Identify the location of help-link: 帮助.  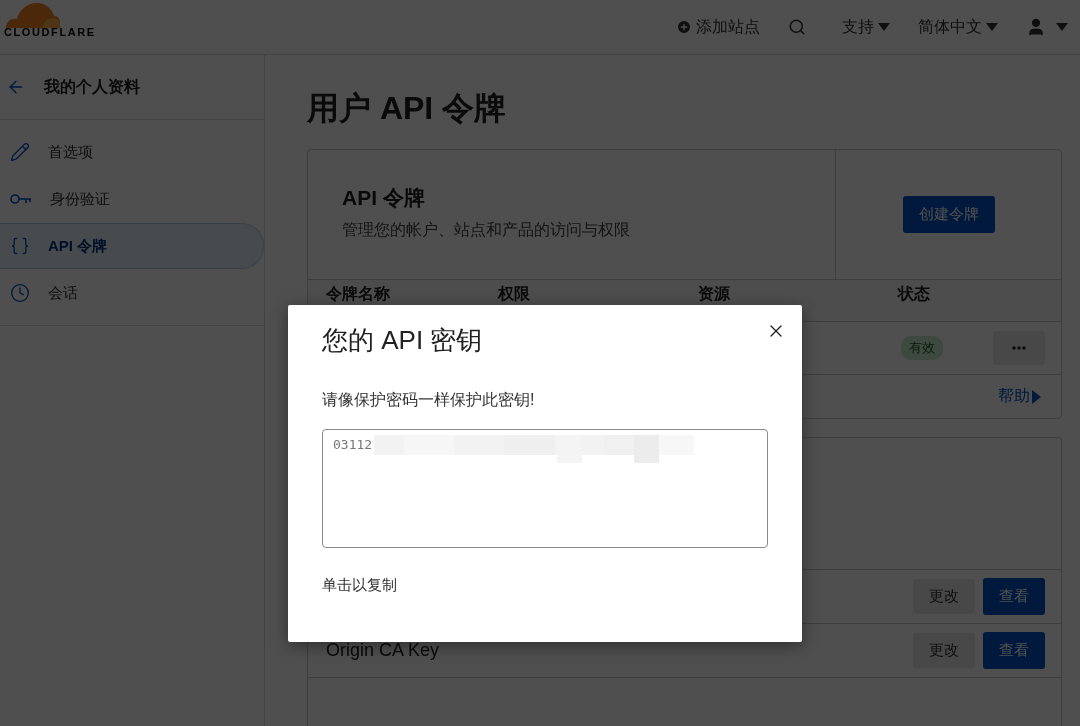
(1019, 396).